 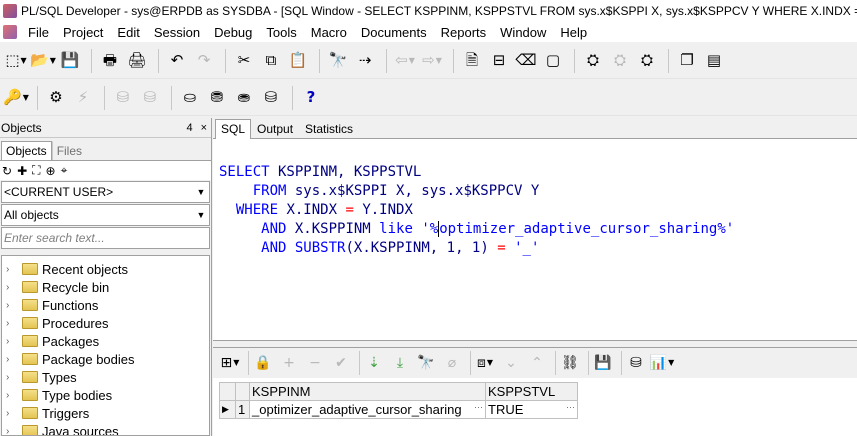 What do you see at coordinates (105, 341) in the screenshot?
I see `tree-item: › Packages` at bounding box center [105, 341].